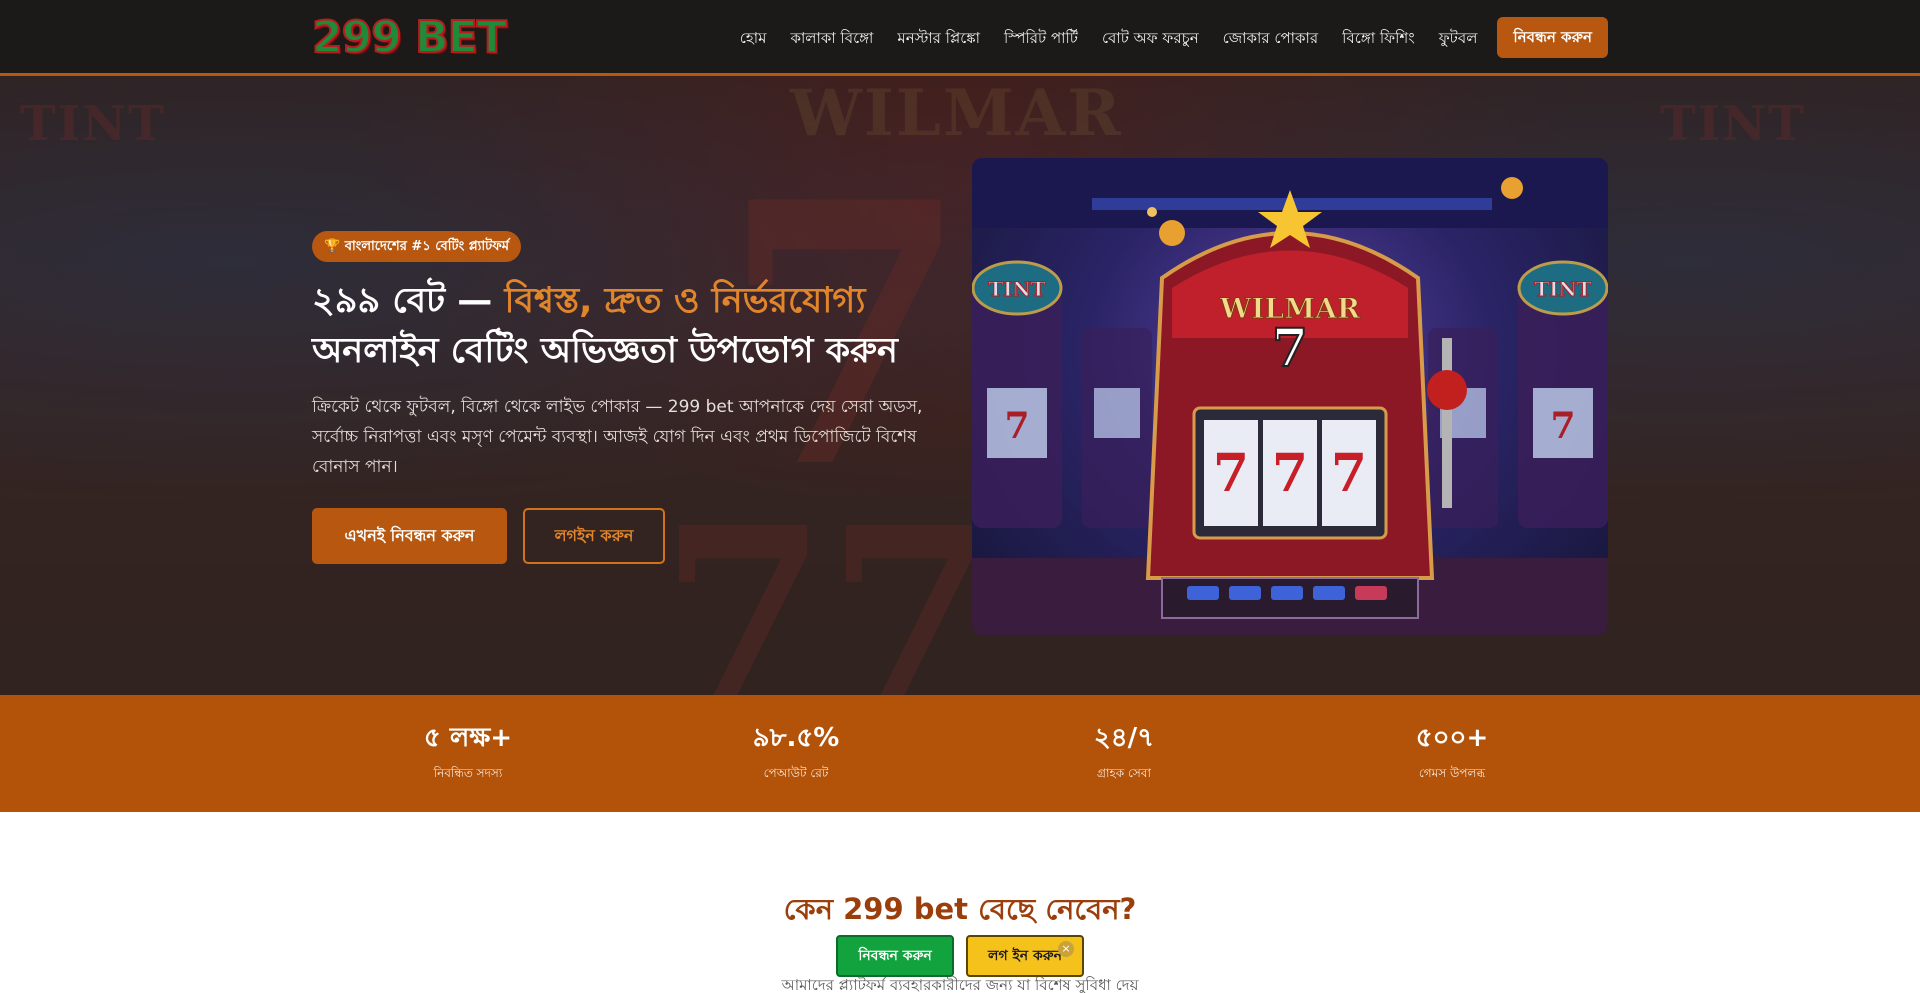  Describe the element at coordinates (960, 909) in the screenshot. I see `why-title: কেন 299 bet বেছে নেবেন?` at that location.